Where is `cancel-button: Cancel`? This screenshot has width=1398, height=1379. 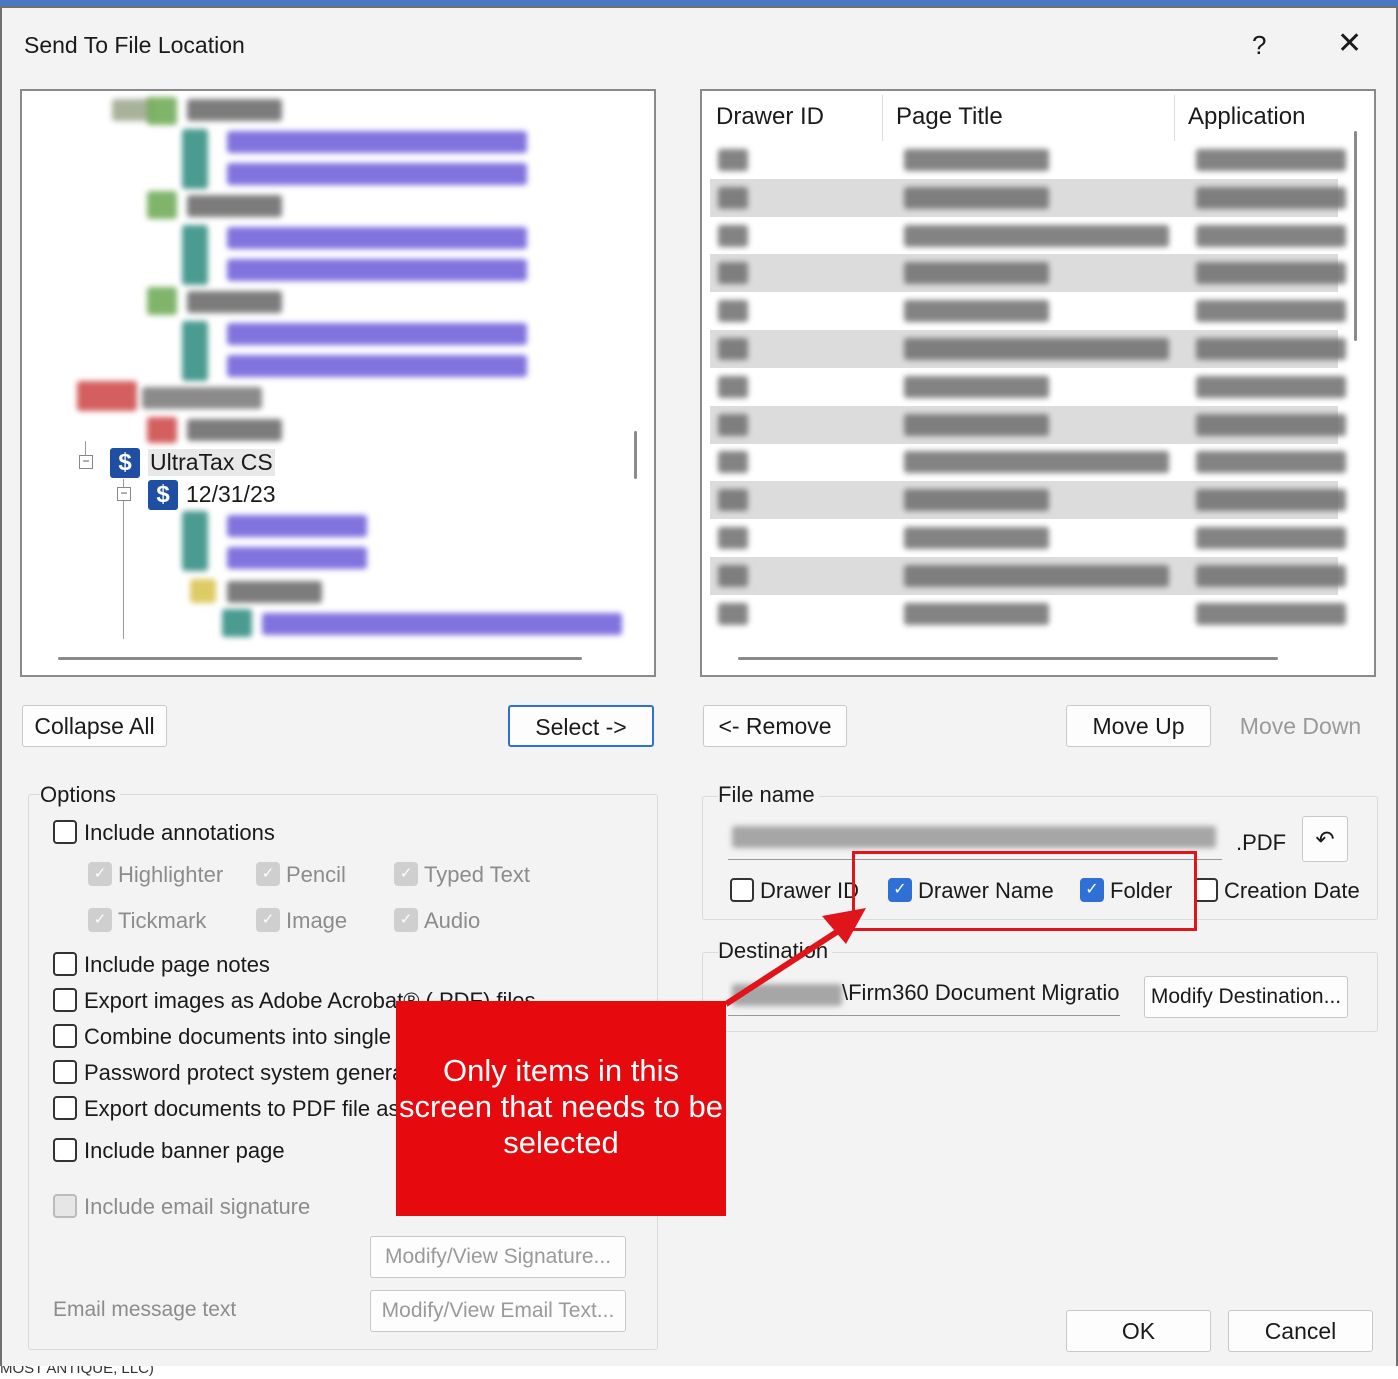 cancel-button: Cancel is located at coordinates (1300, 1331).